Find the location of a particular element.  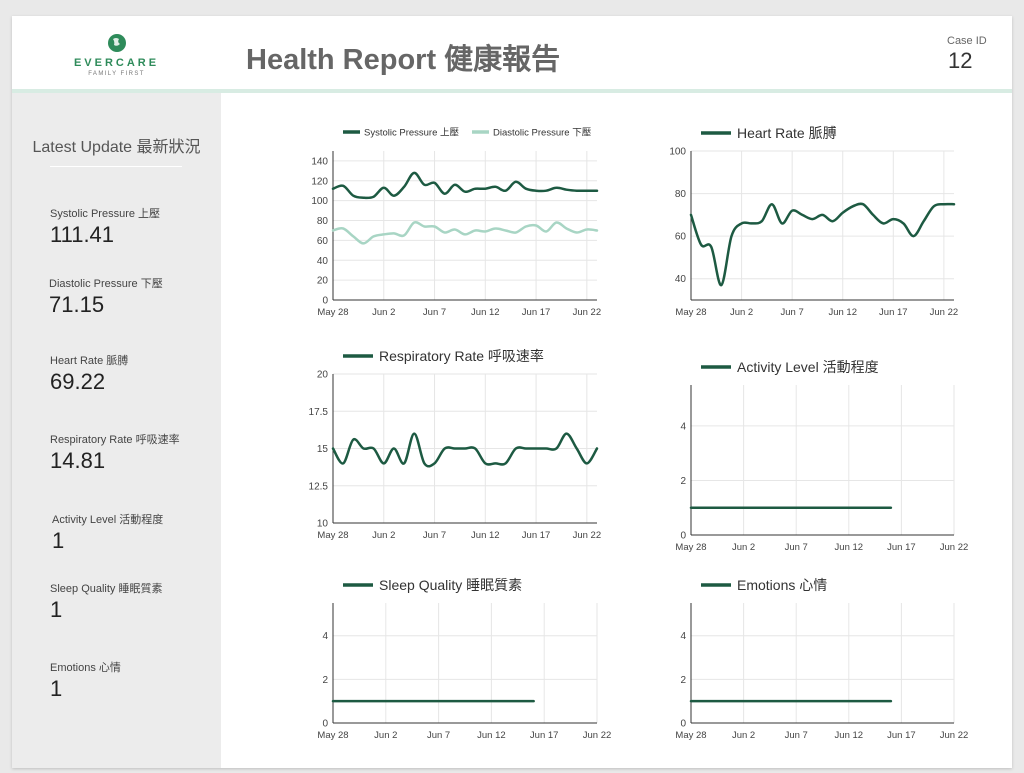

legend-entry: Heart Rate 脈膊 is located at coordinates (787, 133).